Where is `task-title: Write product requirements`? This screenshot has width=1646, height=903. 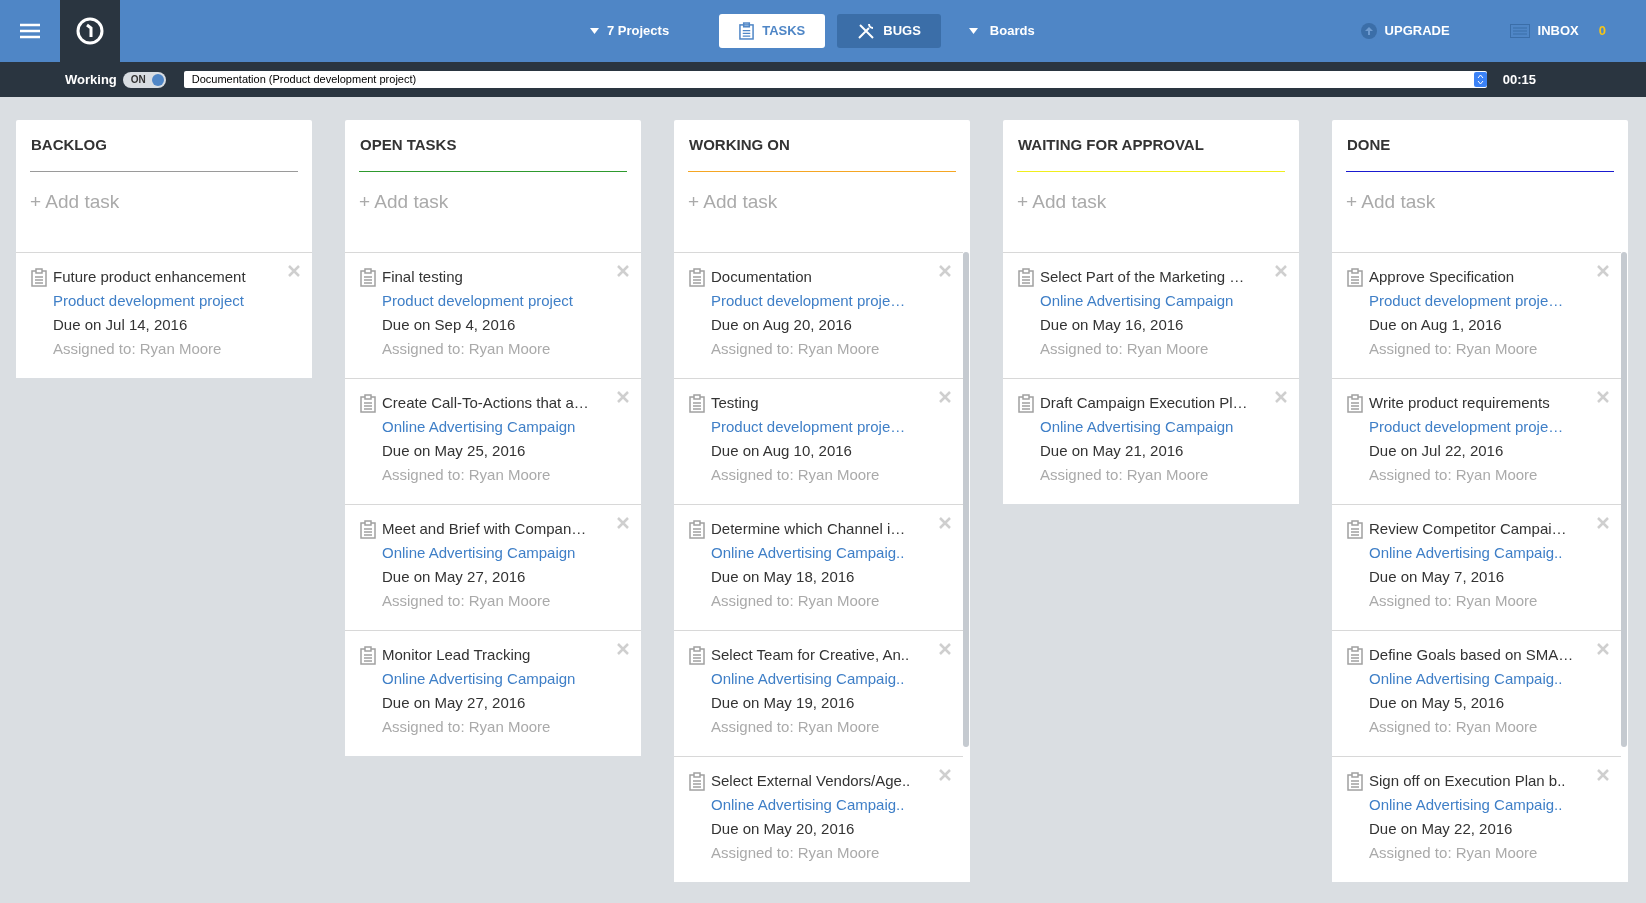
task-title: Write product requirements is located at coordinates (1460, 403).